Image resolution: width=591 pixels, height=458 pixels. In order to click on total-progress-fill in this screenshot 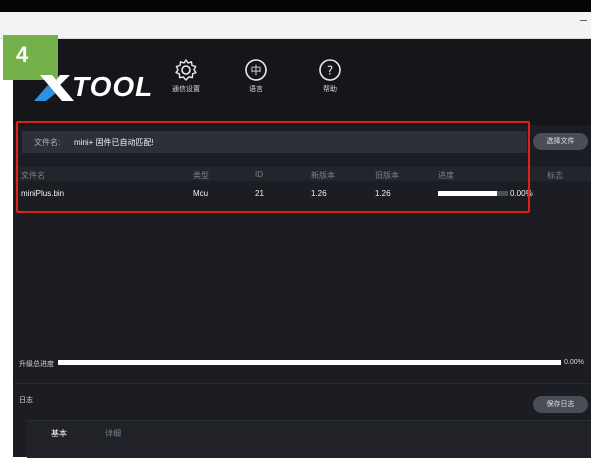, I will do `click(309, 362)`.